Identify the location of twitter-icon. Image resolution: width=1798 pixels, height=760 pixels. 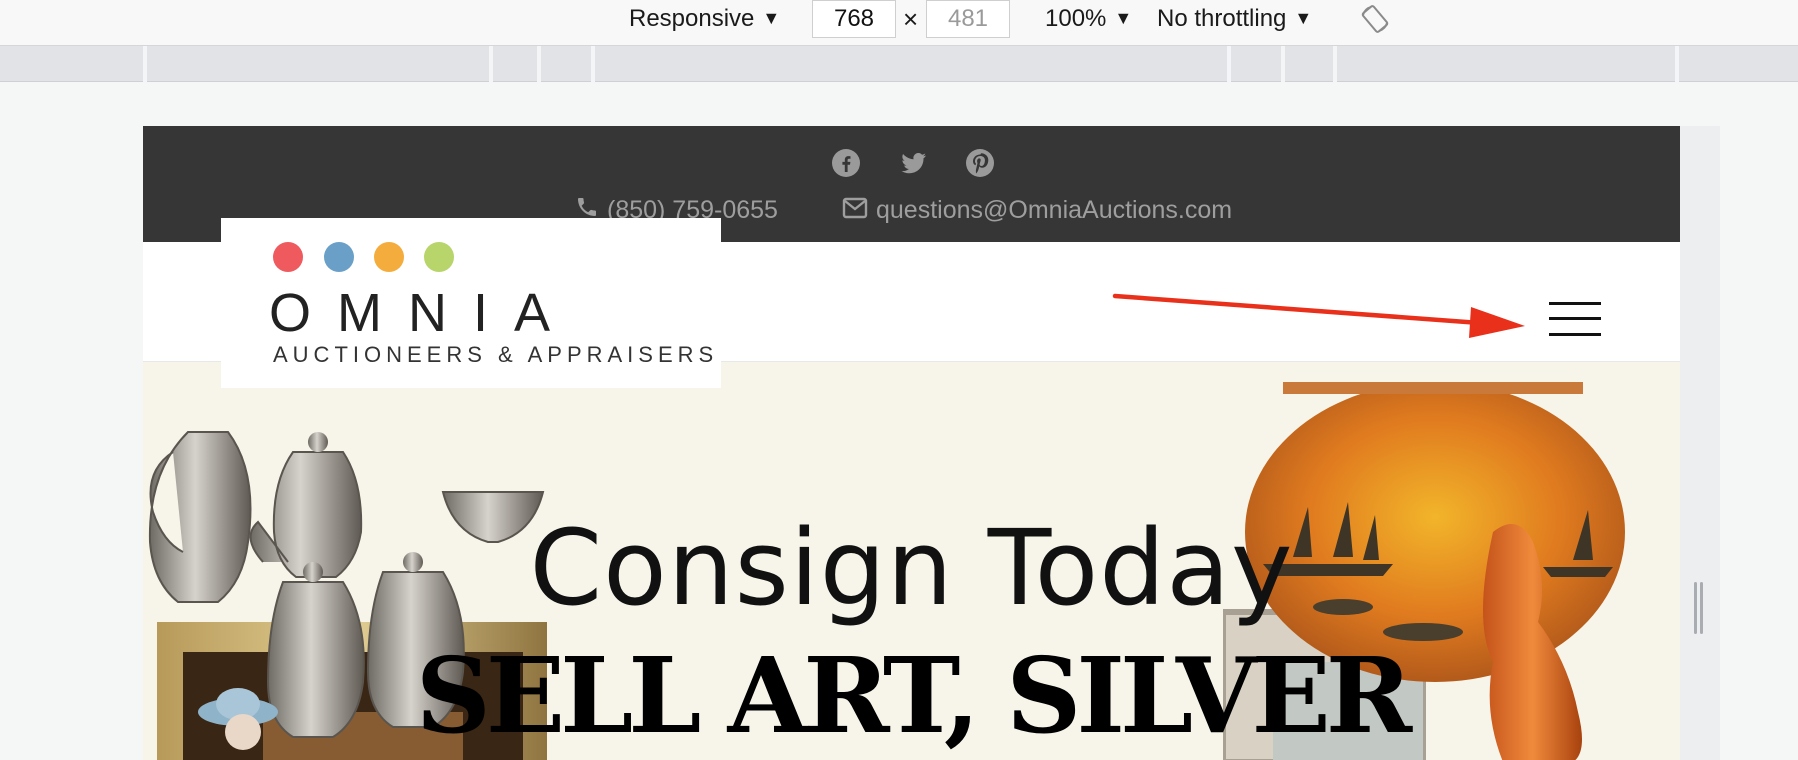
(913, 163).